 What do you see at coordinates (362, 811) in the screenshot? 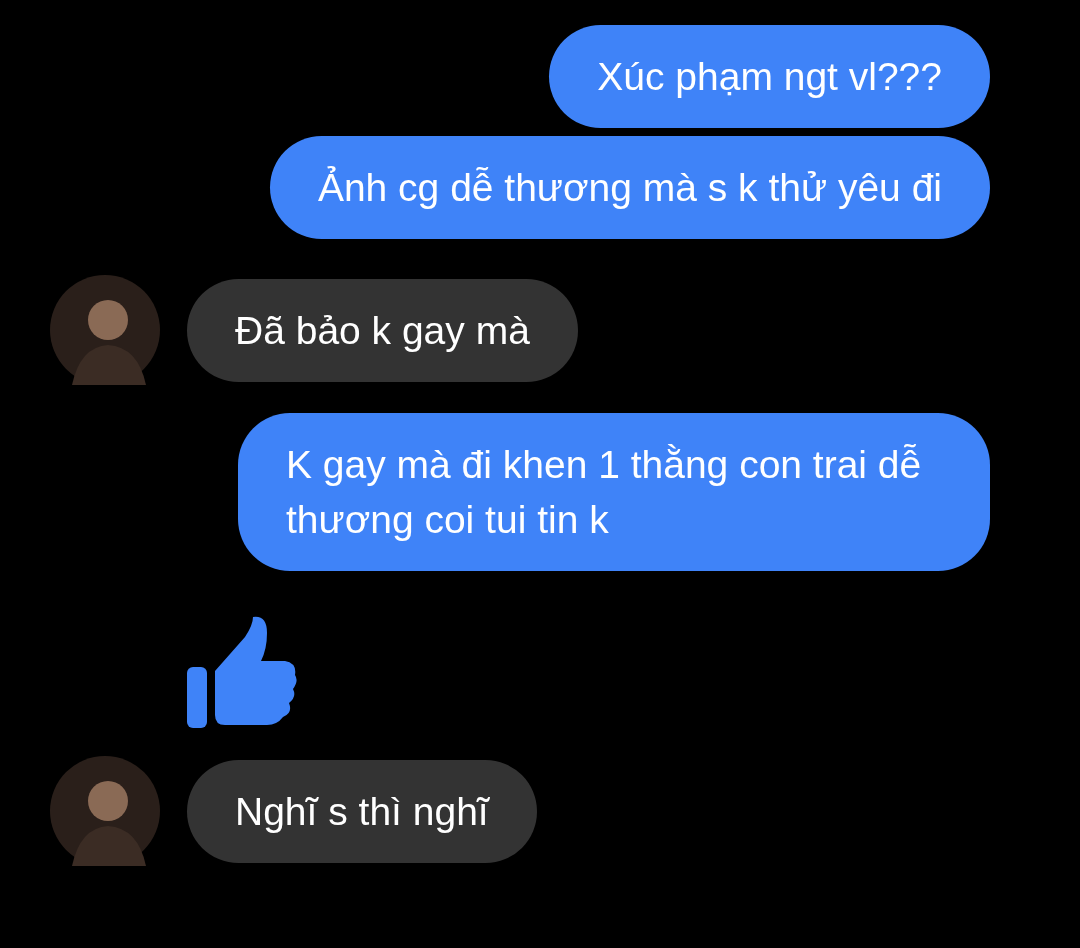
I see `message-bubble: Nghĩ s thì nghĩ` at bounding box center [362, 811].